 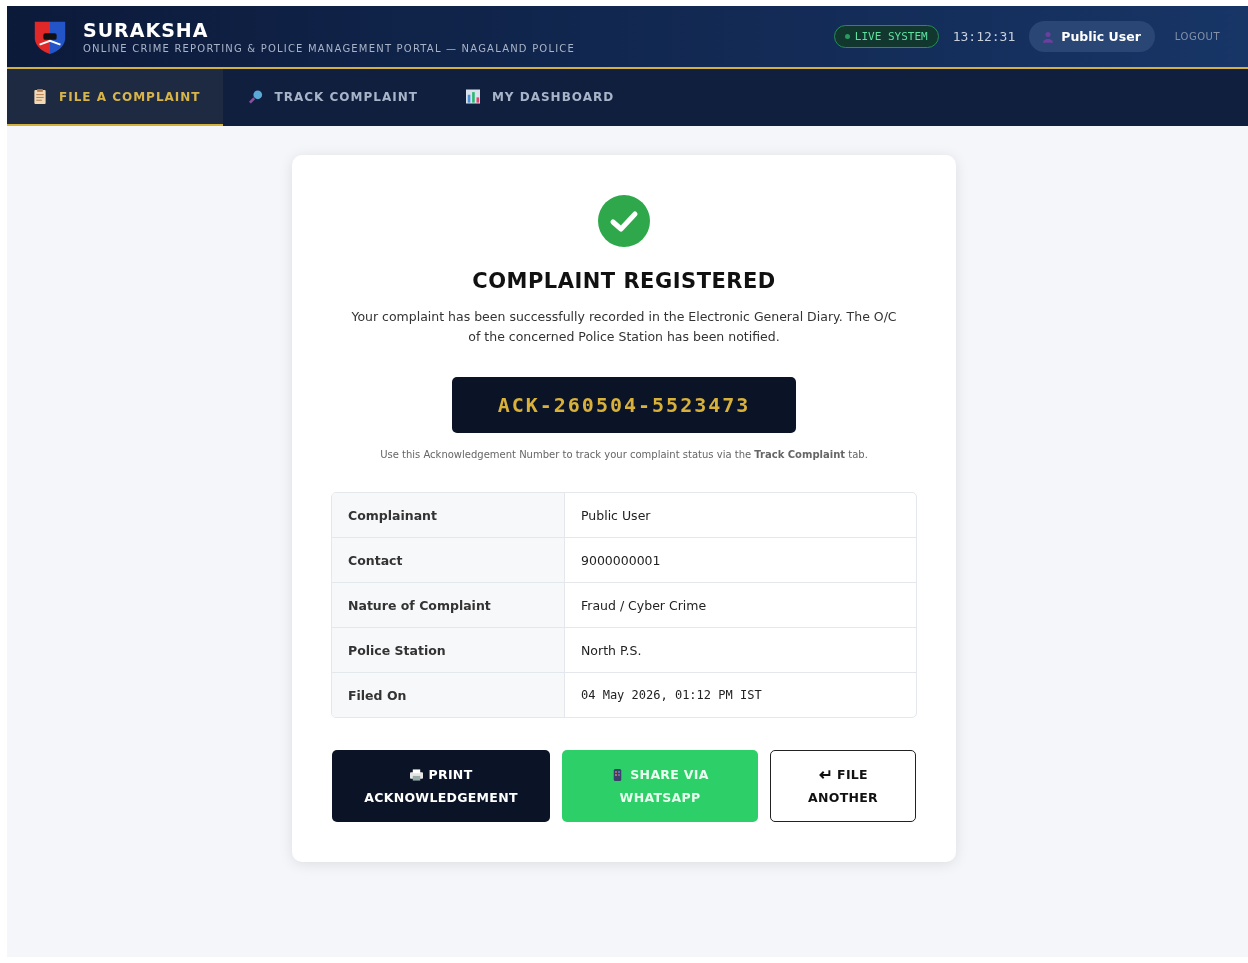 What do you see at coordinates (472, 96) in the screenshot?
I see `bar-chart-icon` at bounding box center [472, 96].